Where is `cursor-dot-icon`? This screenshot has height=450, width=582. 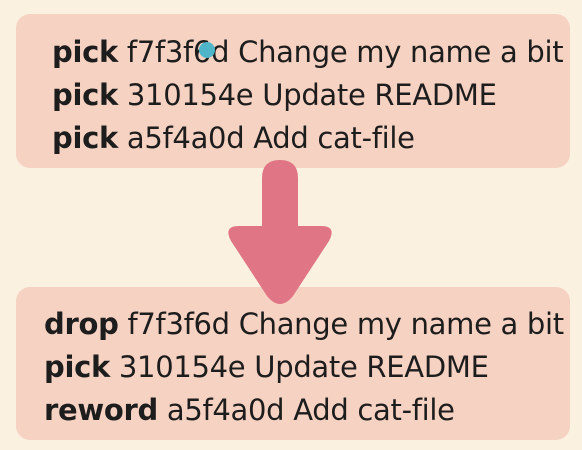
cursor-dot-icon is located at coordinates (207, 50).